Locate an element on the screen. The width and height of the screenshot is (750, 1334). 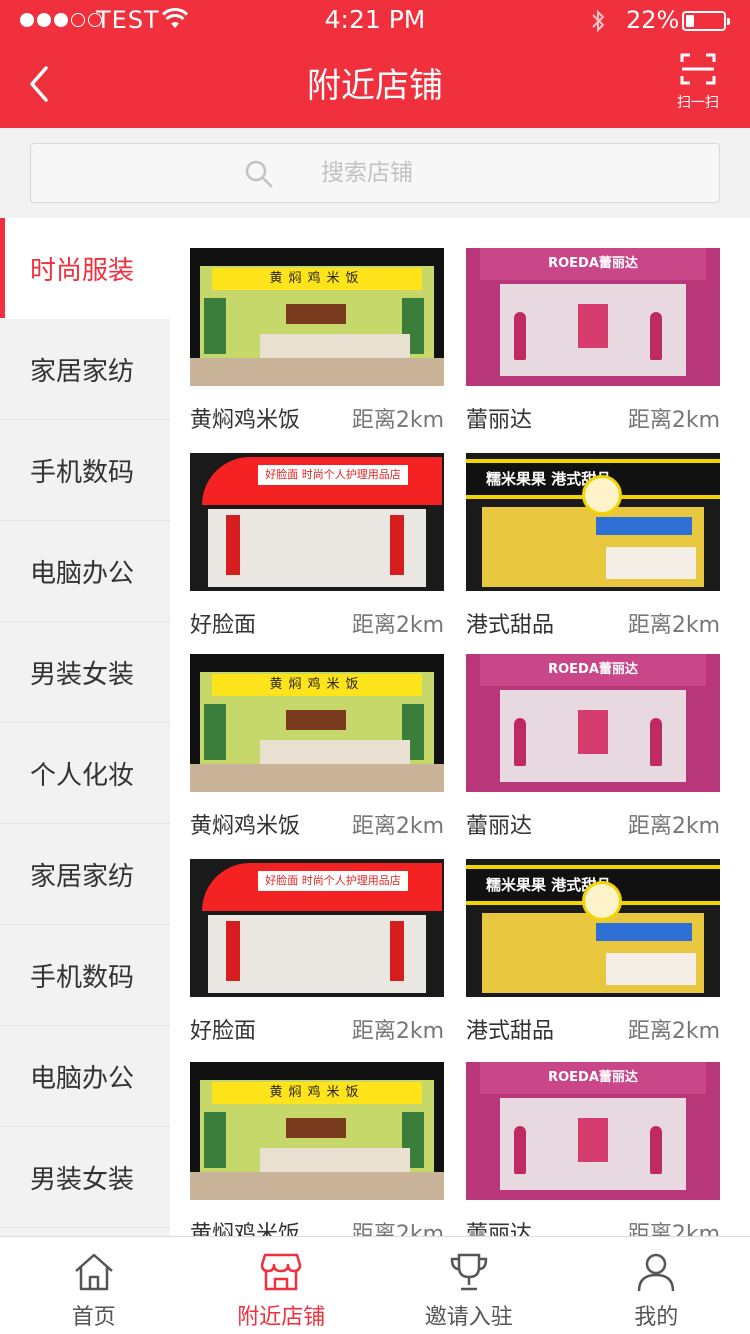
tab-label: 附近店铺 is located at coordinates (281, 1317).